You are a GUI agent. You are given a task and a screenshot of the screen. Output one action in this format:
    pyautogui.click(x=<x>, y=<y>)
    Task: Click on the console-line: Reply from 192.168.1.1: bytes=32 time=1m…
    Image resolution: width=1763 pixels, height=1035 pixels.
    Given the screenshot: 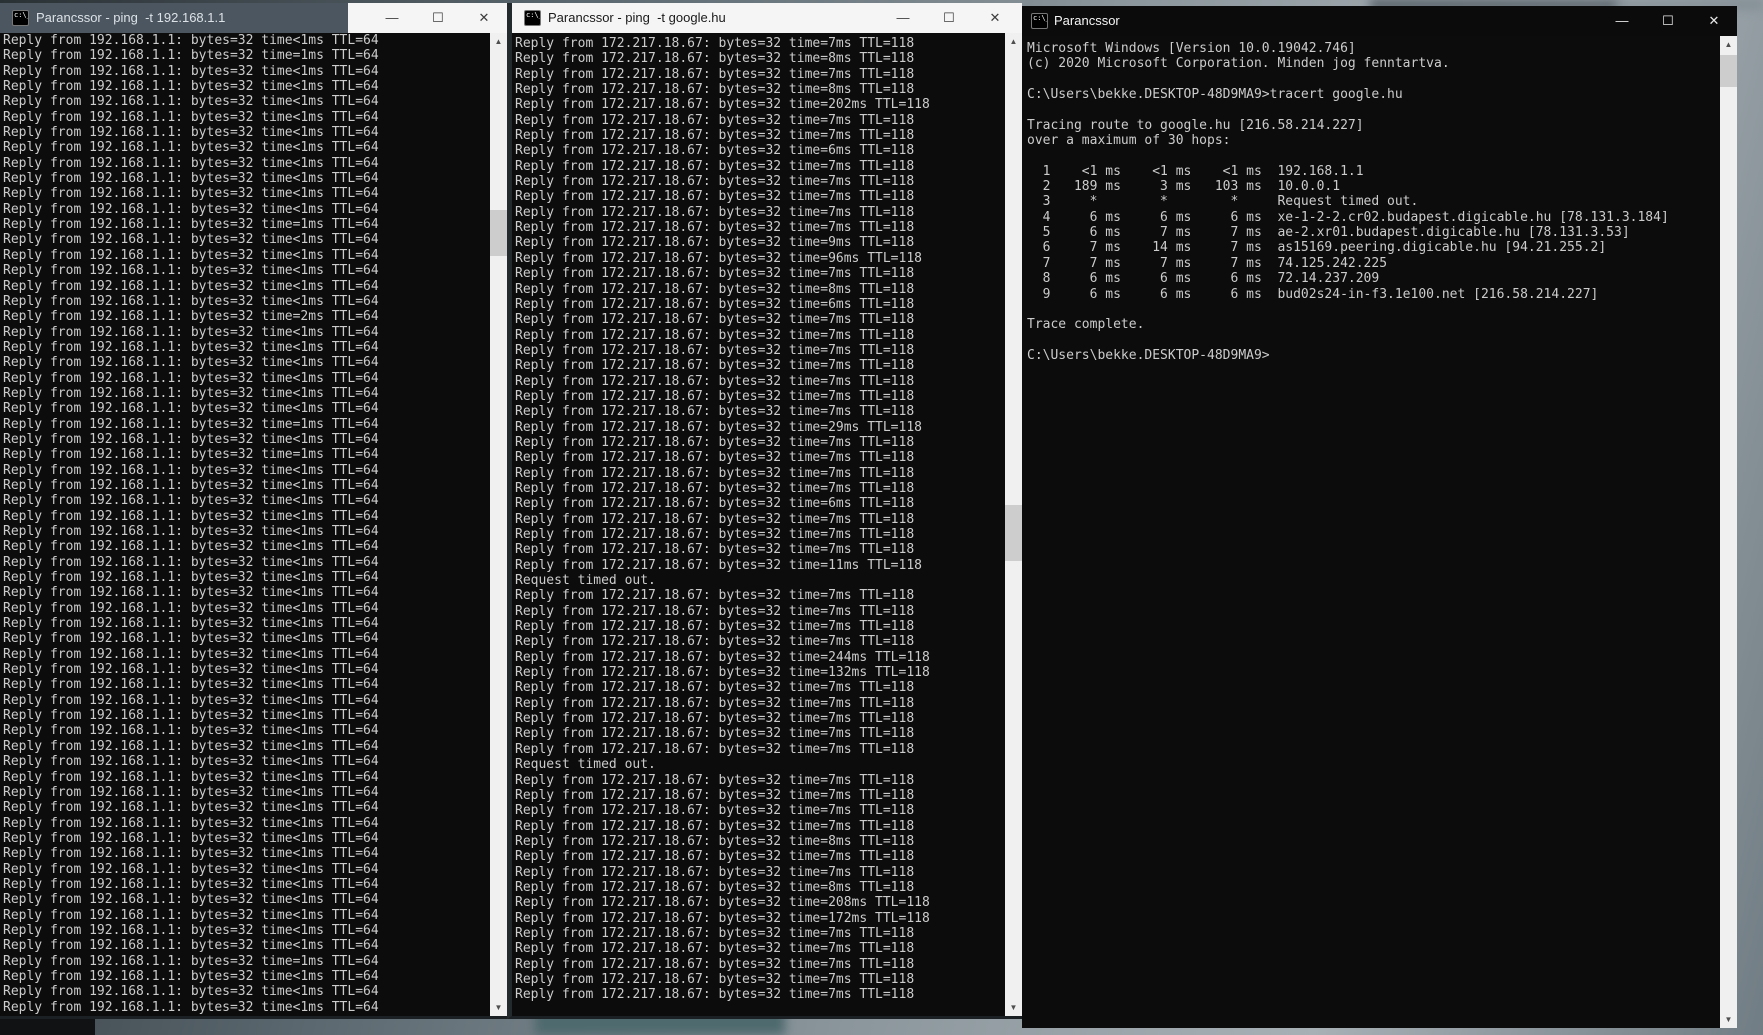 What is the action you would take?
    pyautogui.click(x=191, y=56)
    